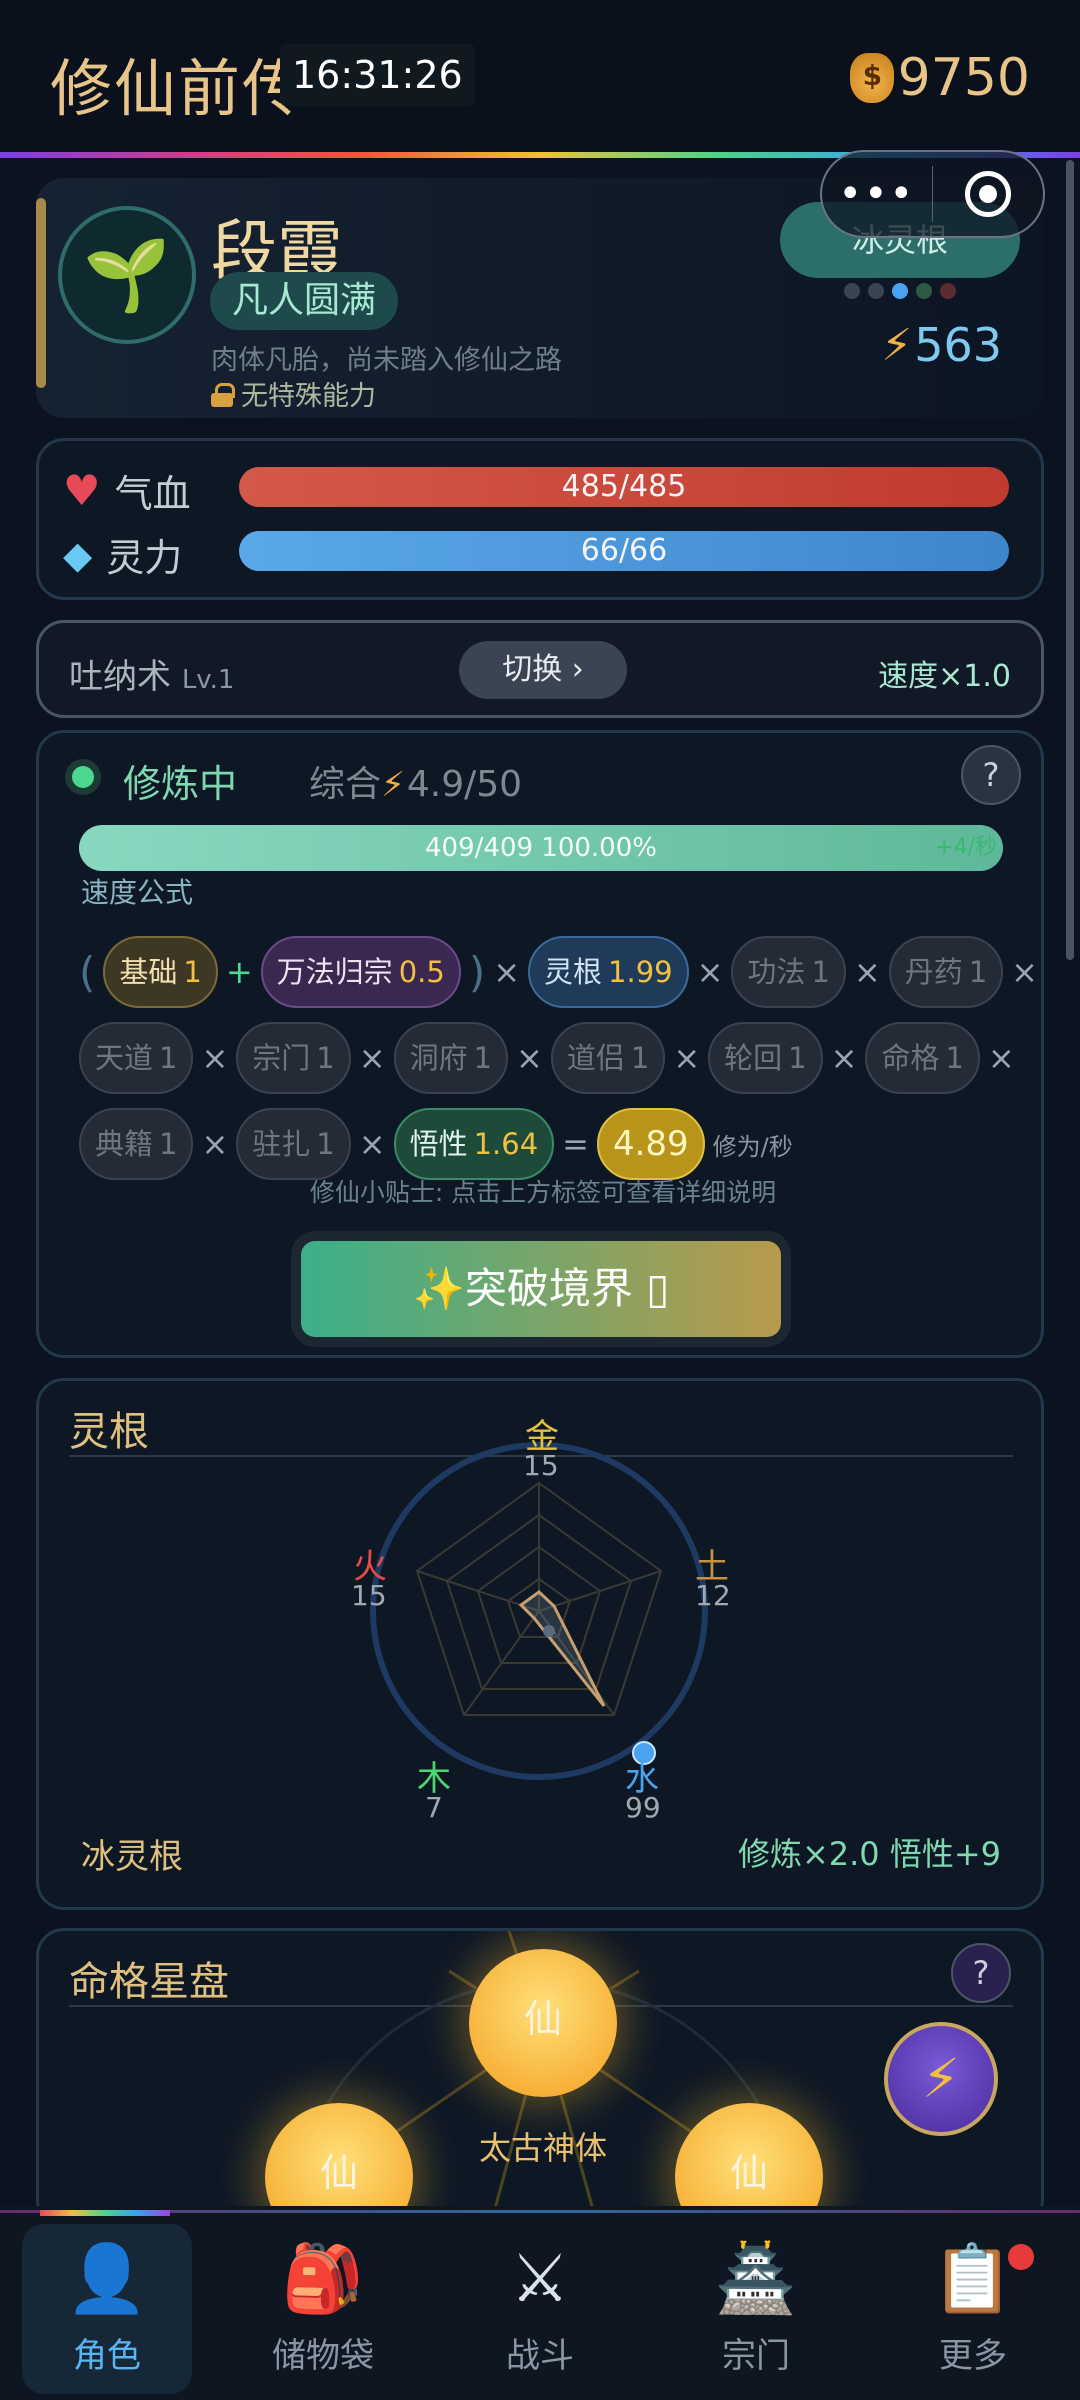  I want to click on close-paren: ), so click(477, 972).